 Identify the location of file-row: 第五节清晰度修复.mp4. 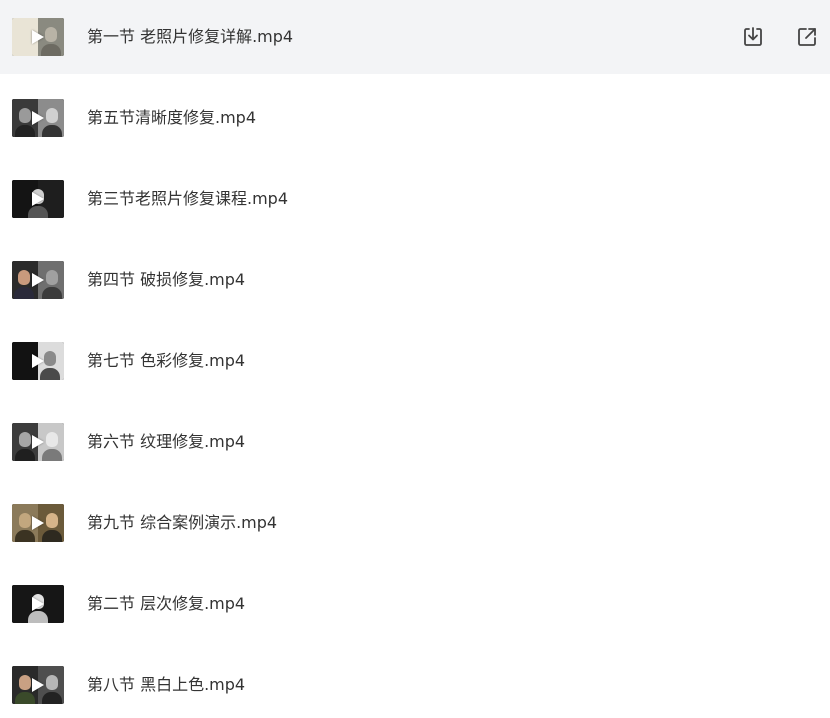
(415, 118).